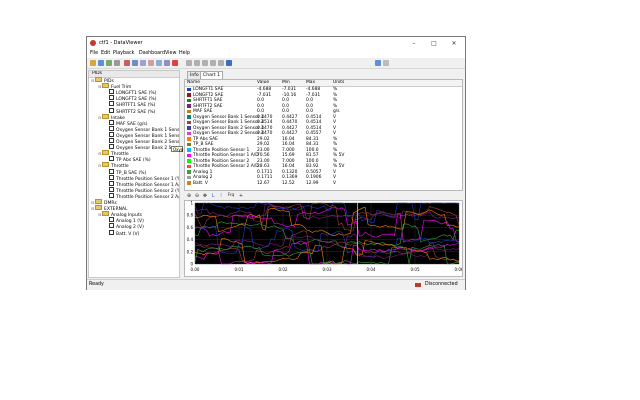 The width and height of the screenshot is (640, 400). Describe the element at coordinates (229, 63) in the screenshot. I see `skip-end-icon` at that location.